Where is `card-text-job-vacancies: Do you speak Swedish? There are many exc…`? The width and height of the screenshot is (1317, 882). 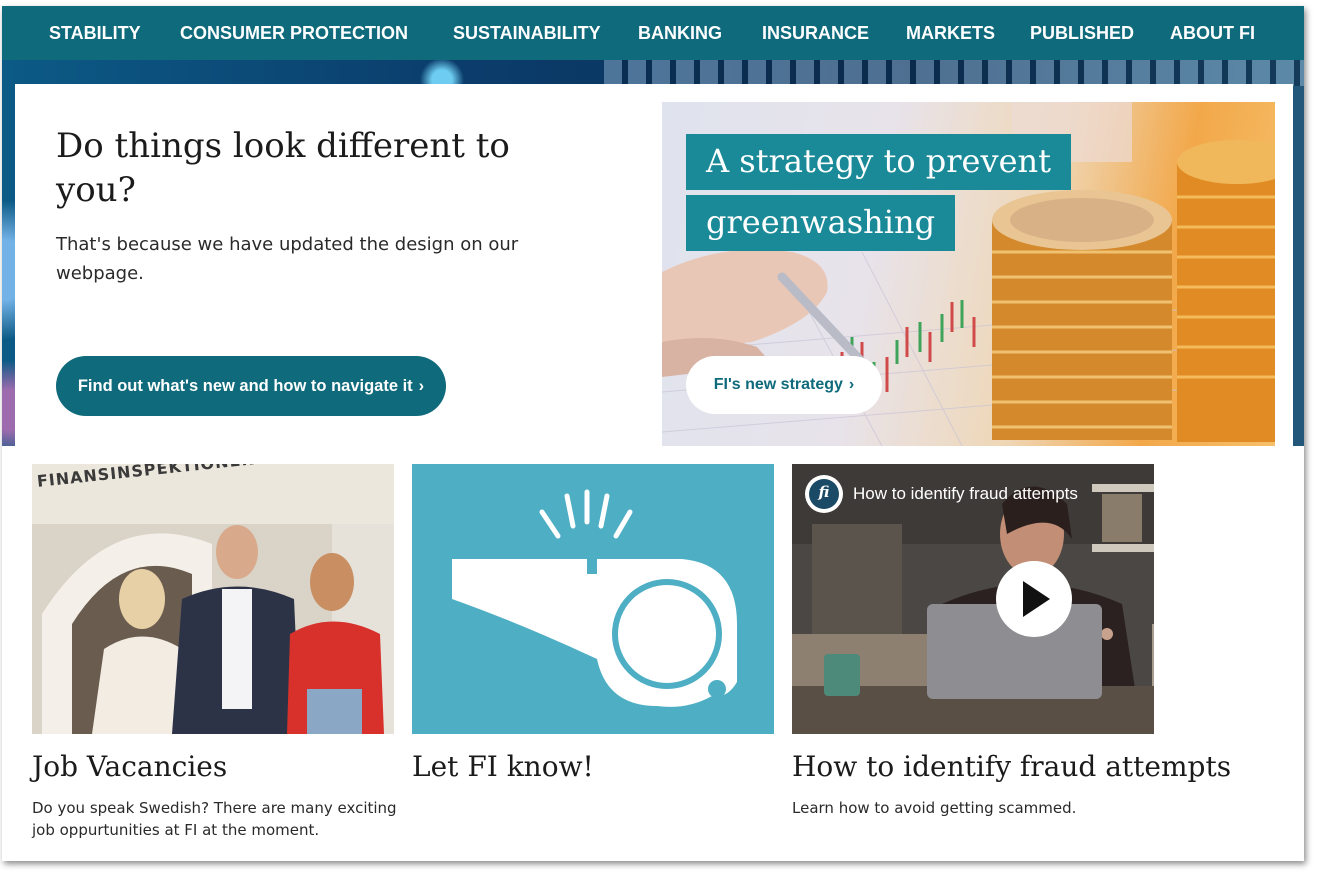
card-text-job-vacancies: Do you speak Swedish? There are many exc… is located at coordinates (214, 819).